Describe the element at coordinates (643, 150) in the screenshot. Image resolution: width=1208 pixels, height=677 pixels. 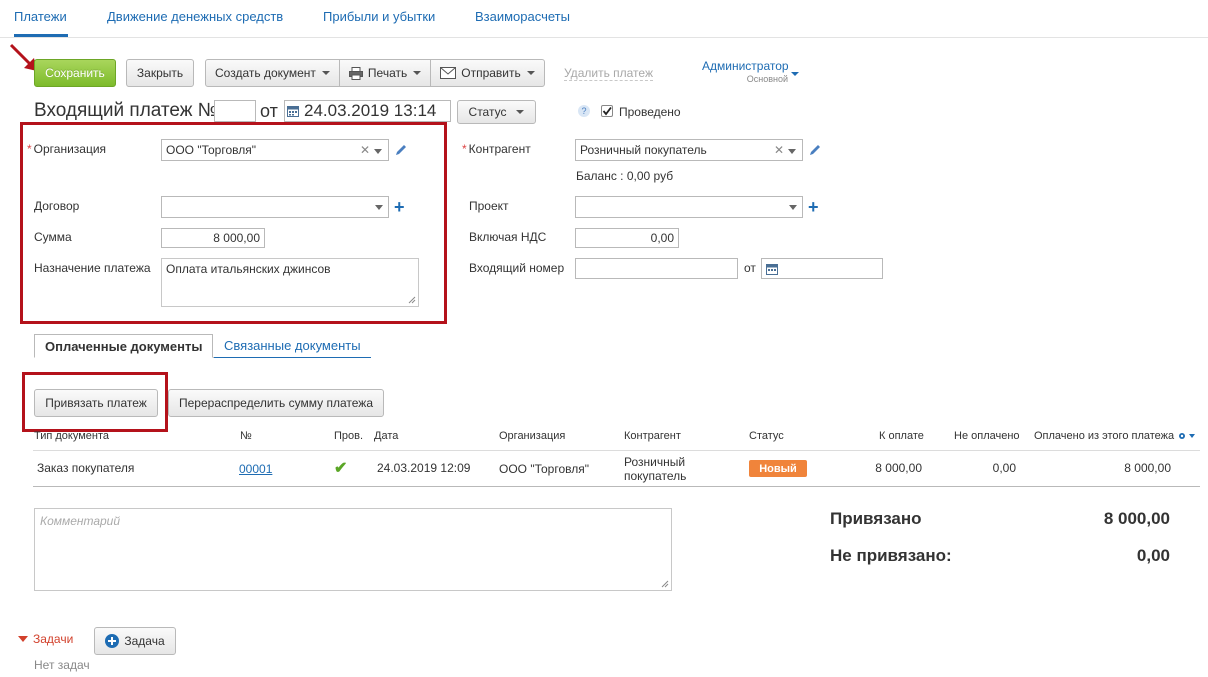
I see `counterparty-value: Розничный покупатель` at that location.